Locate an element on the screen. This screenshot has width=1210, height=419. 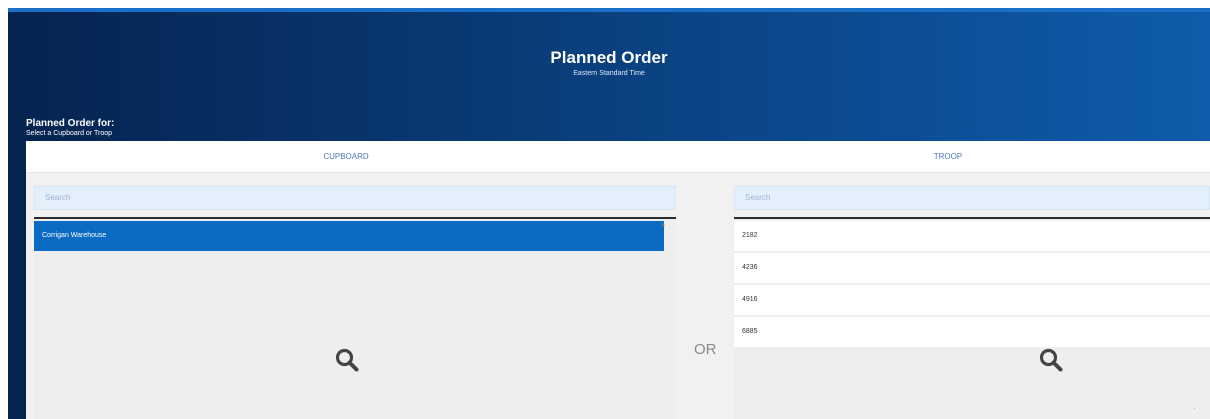
troop-item: 4236 is located at coordinates (972, 268).